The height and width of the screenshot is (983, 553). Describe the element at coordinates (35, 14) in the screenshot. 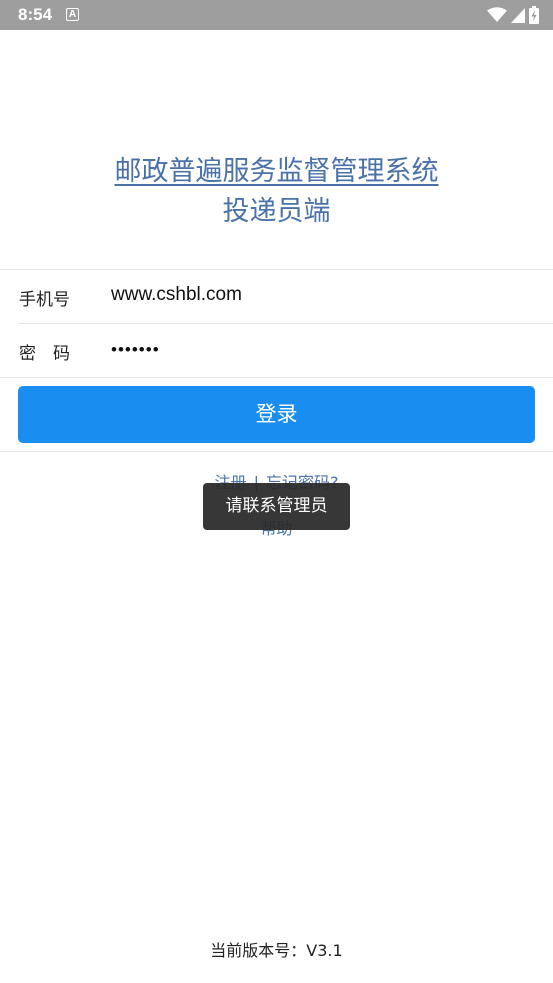

I see `status-time: 8:54` at that location.